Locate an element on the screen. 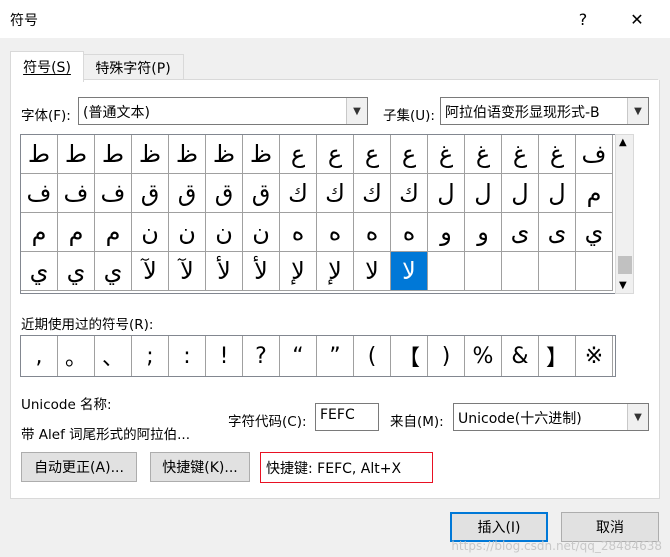  recent-symbol-cell: ? is located at coordinates (261, 356).